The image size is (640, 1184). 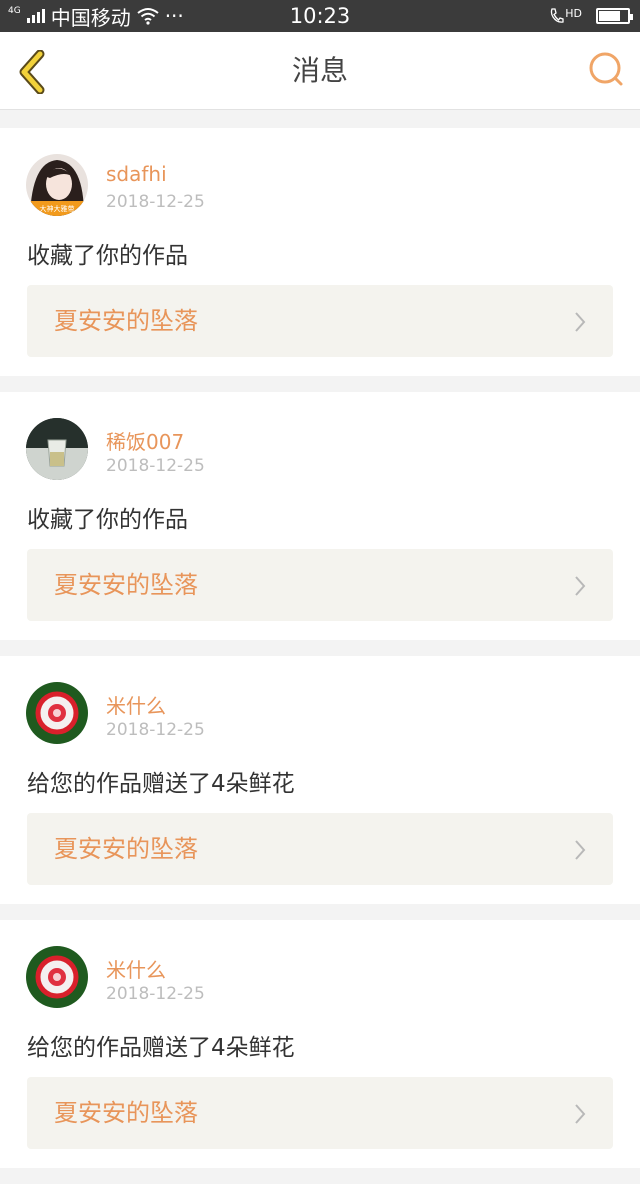 What do you see at coordinates (136, 174) in the screenshot?
I see `username: sdafhi` at bounding box center [136, 174].